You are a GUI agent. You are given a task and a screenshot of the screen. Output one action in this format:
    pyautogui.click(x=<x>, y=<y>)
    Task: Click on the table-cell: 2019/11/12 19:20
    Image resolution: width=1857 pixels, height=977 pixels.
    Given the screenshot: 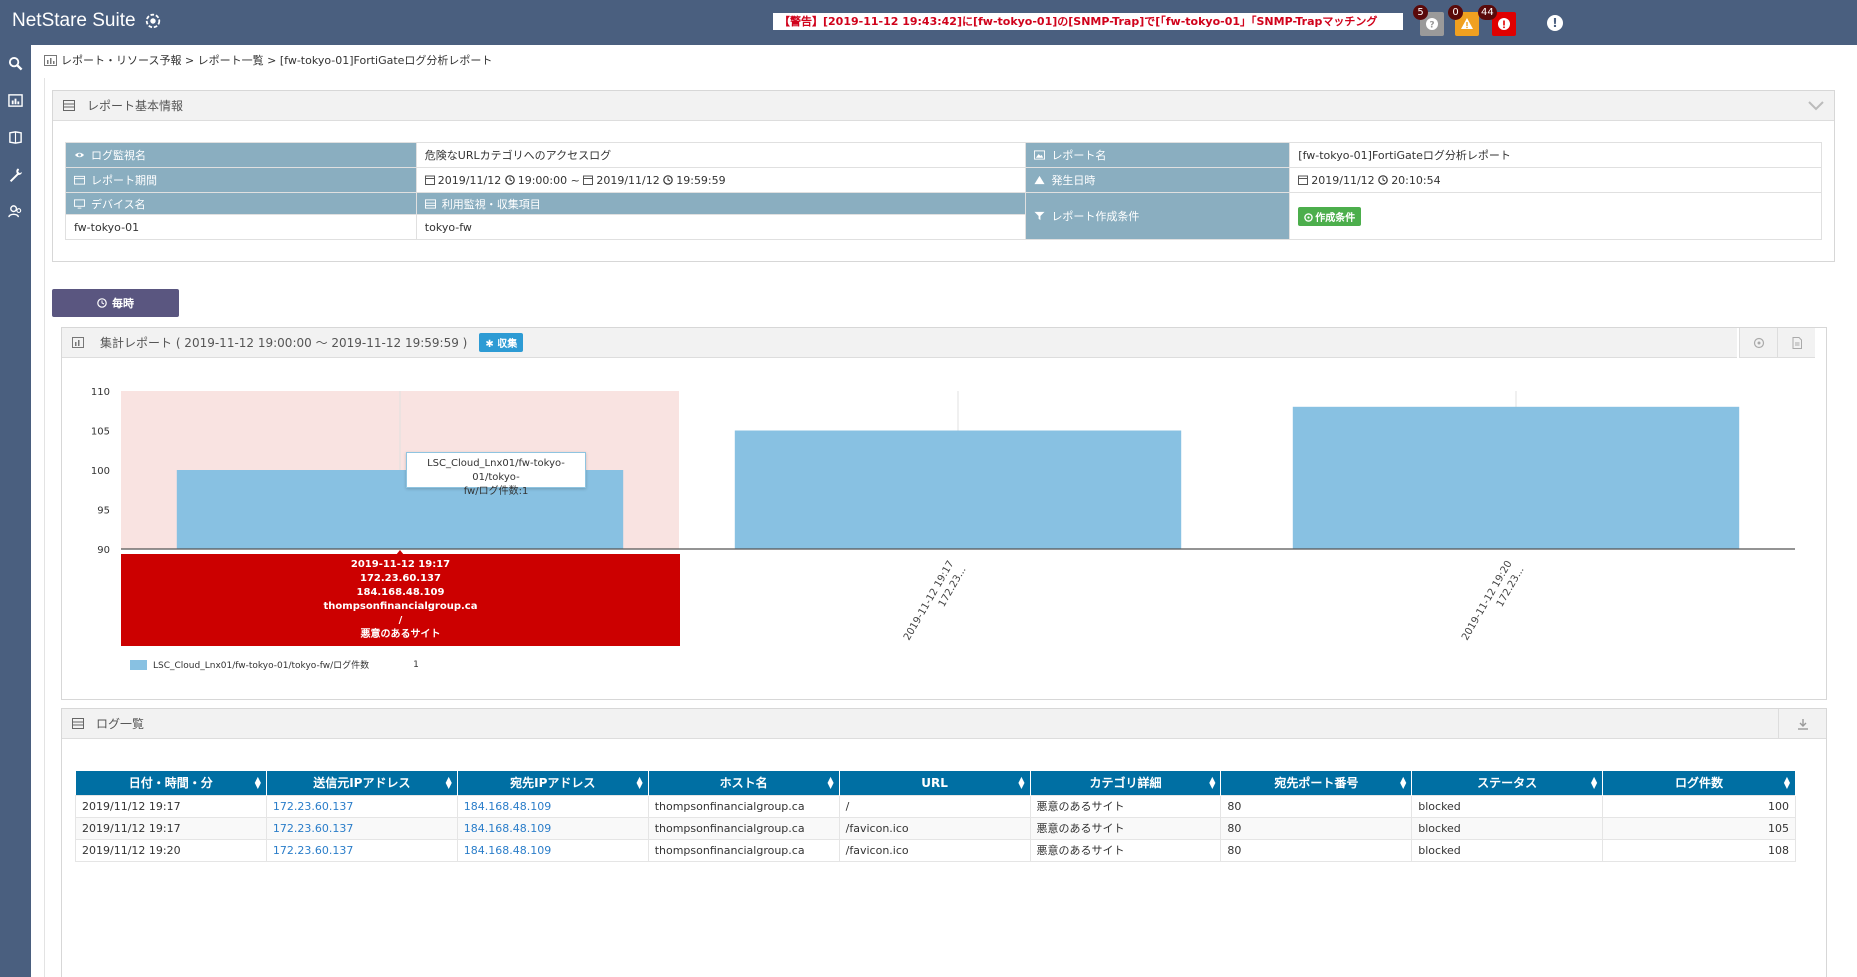 What is the action you would take?
    pyautogui.click(x=171, y=850)
    